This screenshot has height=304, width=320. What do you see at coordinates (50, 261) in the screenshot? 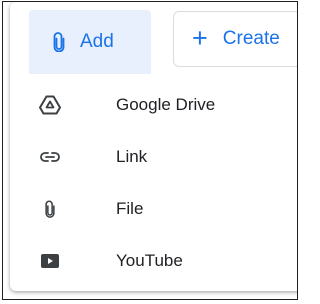
I see `youtube-icon` at bounding box center [50, 261].